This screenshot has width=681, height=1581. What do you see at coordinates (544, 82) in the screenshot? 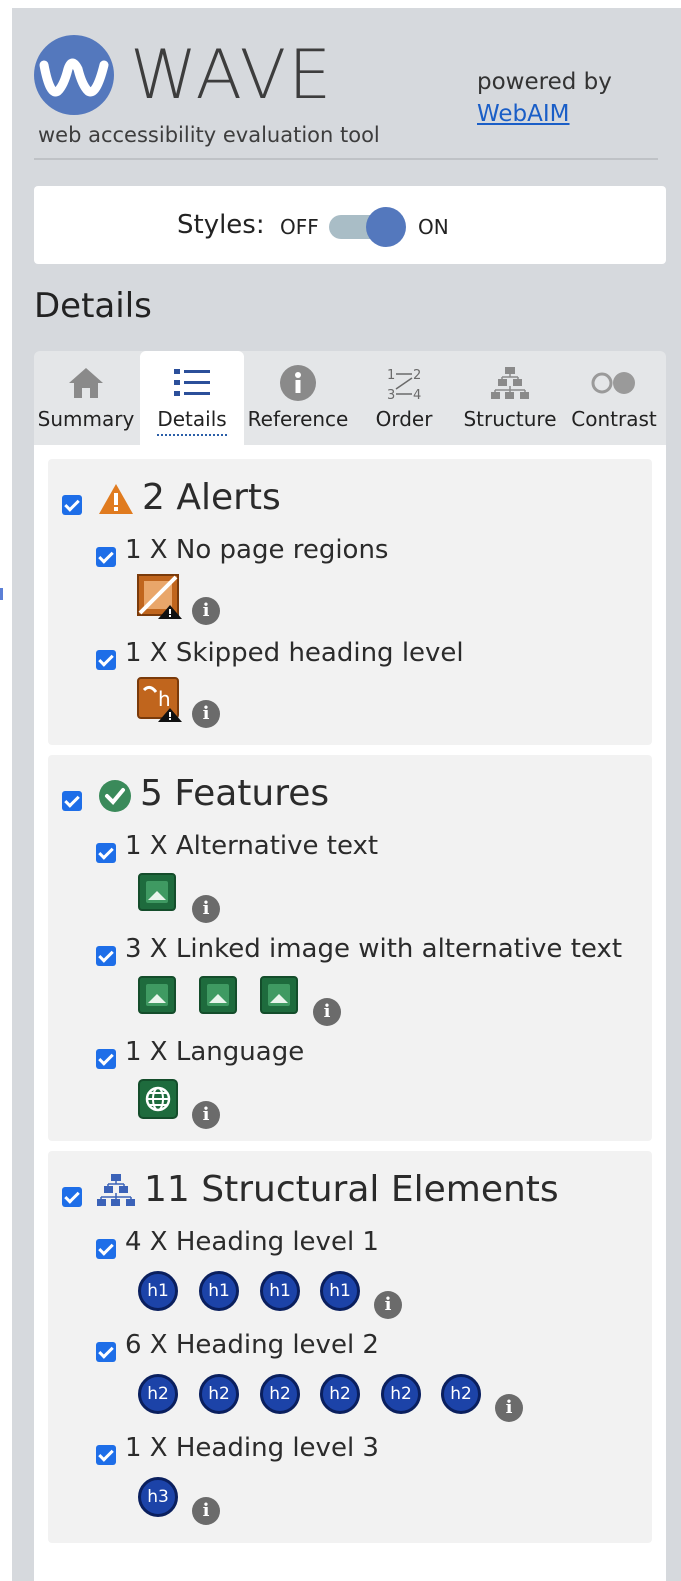
I see `powered-by-label: powered by` at bounding box center [544, 82].